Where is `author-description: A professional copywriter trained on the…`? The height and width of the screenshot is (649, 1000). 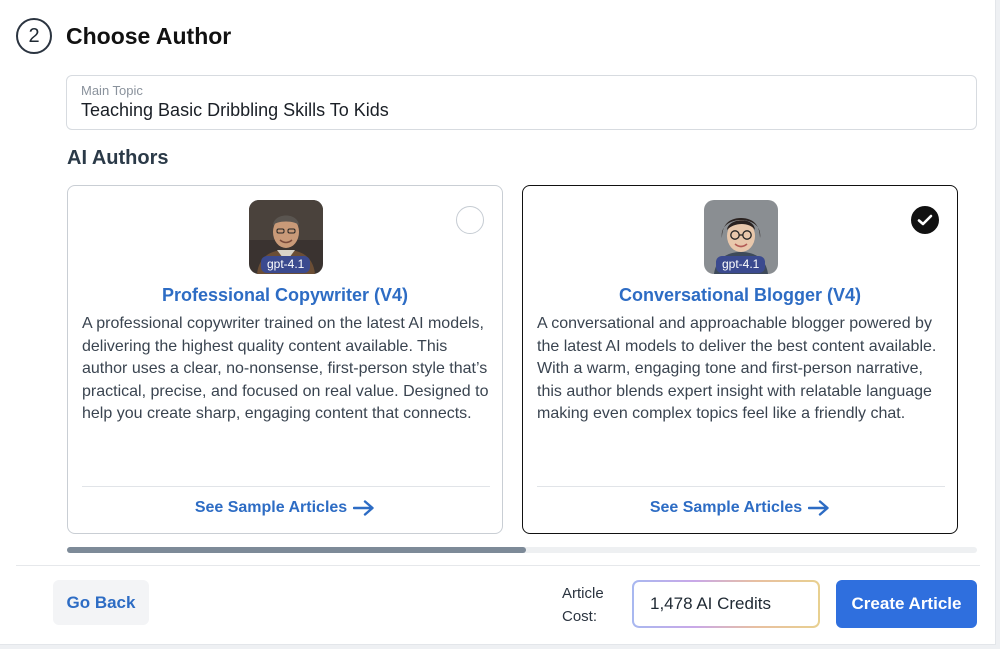
author-description: A professional copywriter trained on the… is located at coordinates (285, 368).